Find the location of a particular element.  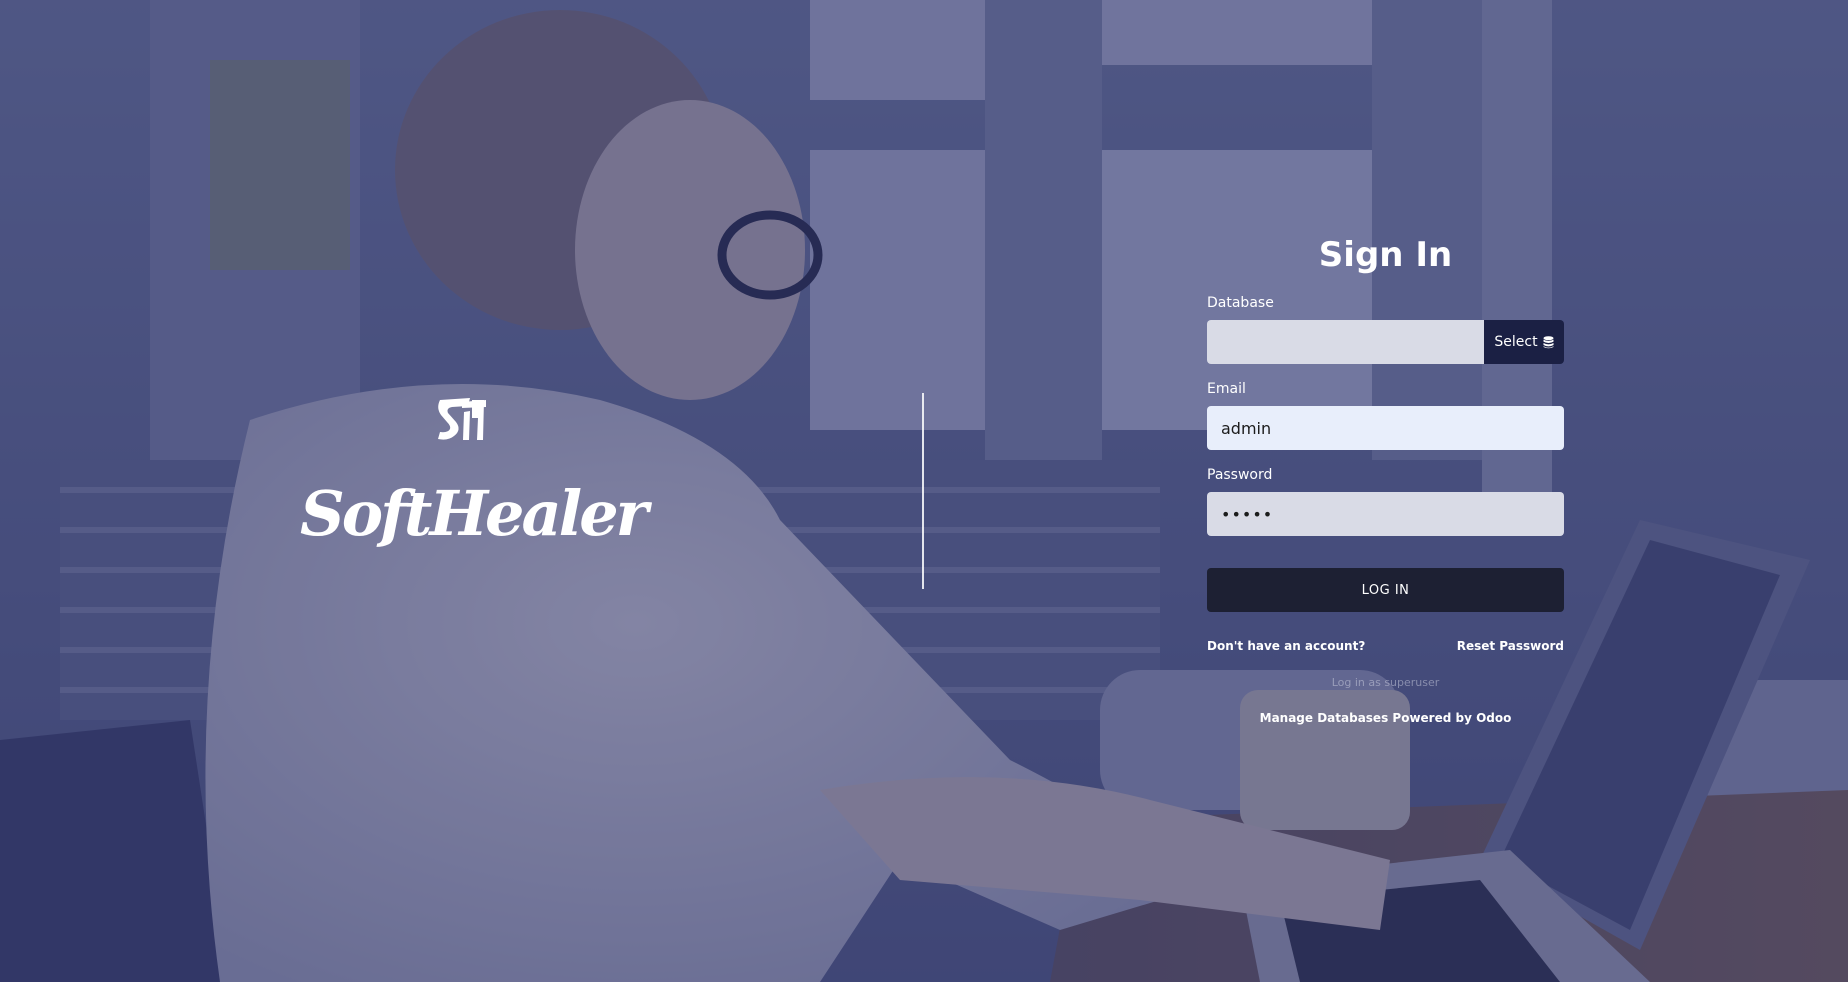

softhealer-sh-mark-icon is located at coordinates (462, 419).